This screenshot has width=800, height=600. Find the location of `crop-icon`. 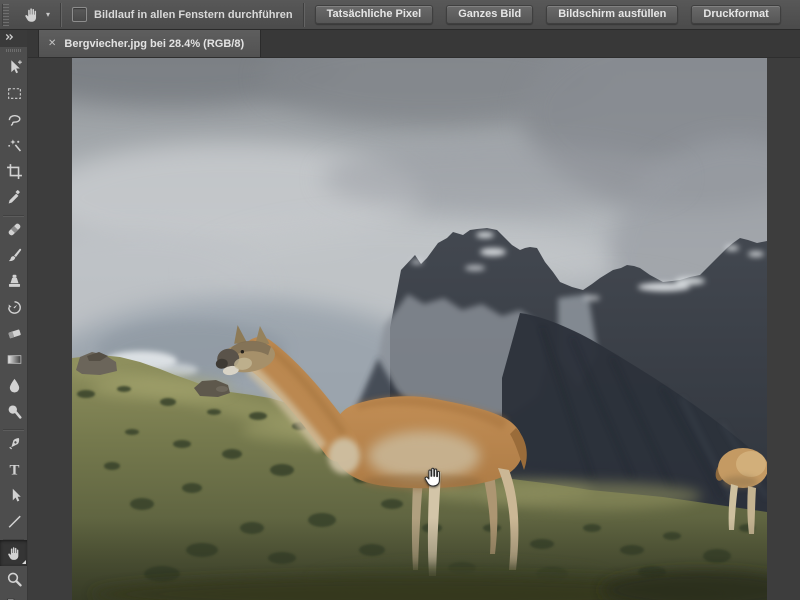

crop-icon is located at coordinates (14, 171).